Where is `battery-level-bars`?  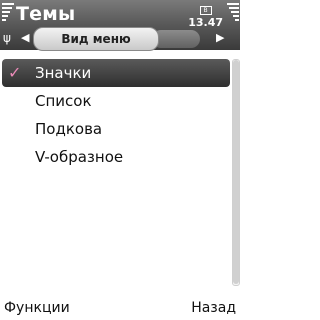 battery-level-bars is located at coordinates (233, 12).